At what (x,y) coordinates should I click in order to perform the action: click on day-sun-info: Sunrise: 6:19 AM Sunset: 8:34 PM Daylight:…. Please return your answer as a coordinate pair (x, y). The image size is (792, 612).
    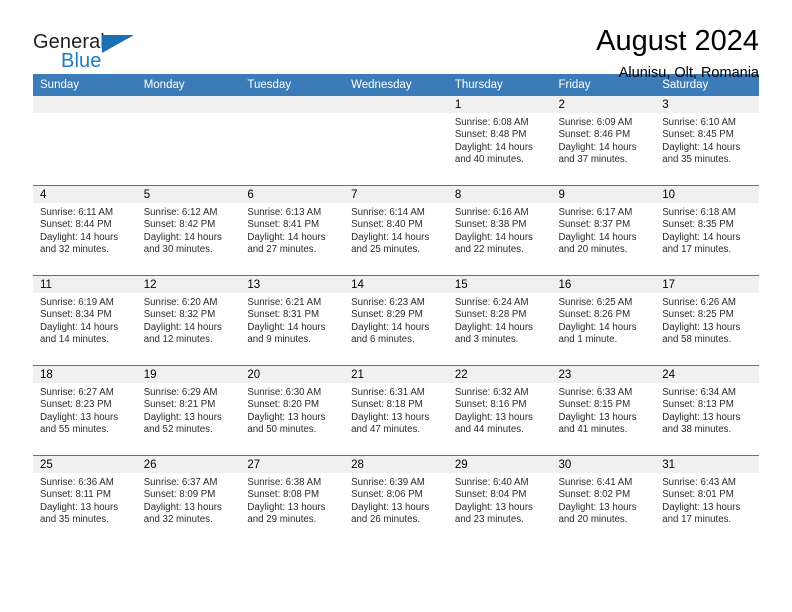
    Looking at the image, I should click on (85, 320).